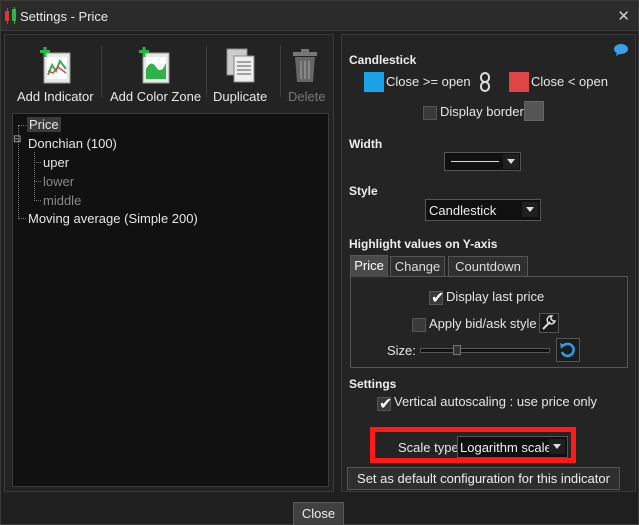 The image size is (639, 525). I want to click on size-slider-thumb, so click(456, 350).